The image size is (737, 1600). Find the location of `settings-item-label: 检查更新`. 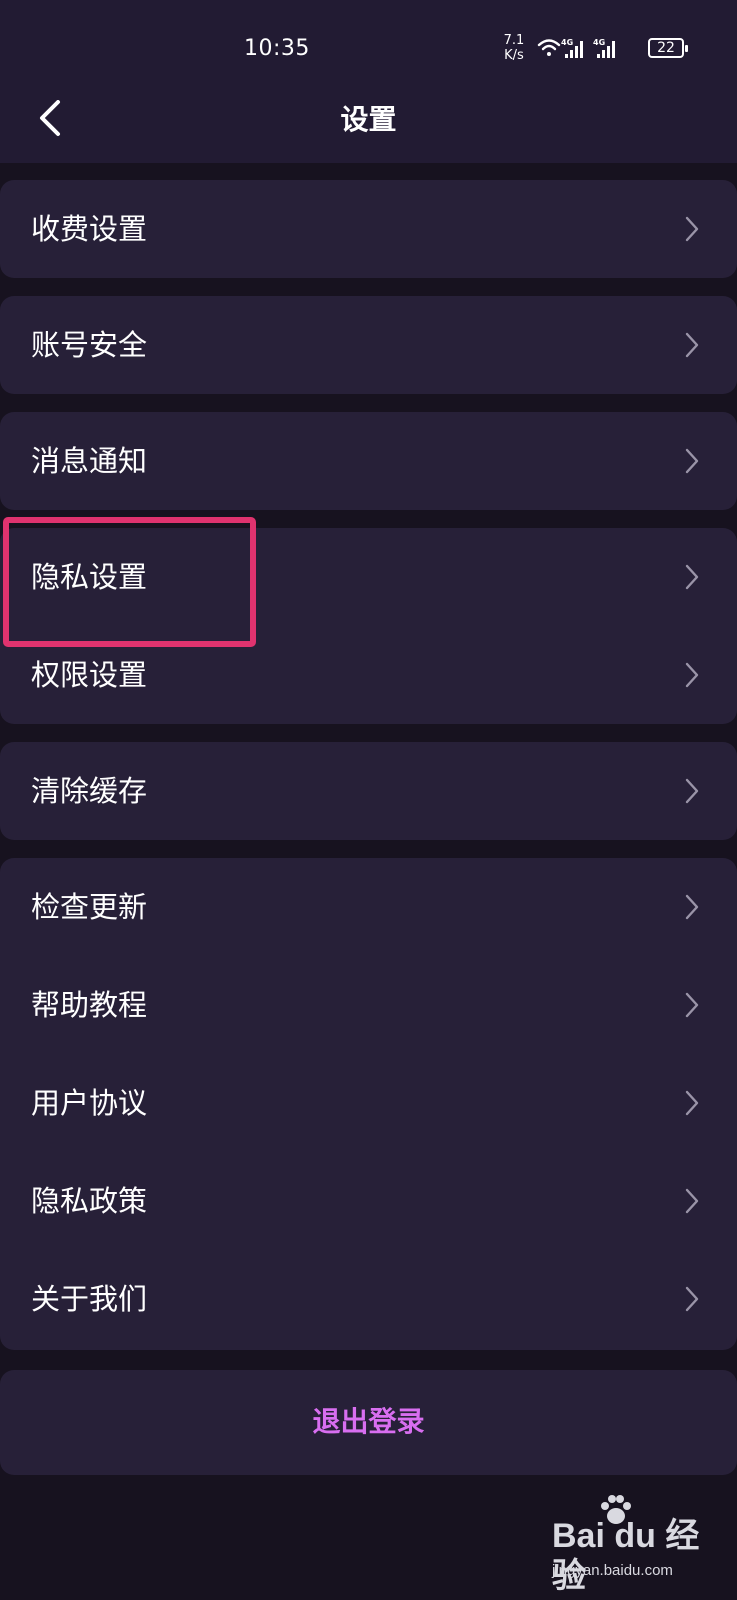

settings-item-label: 检查更新 is located at coordinates (89, 907).